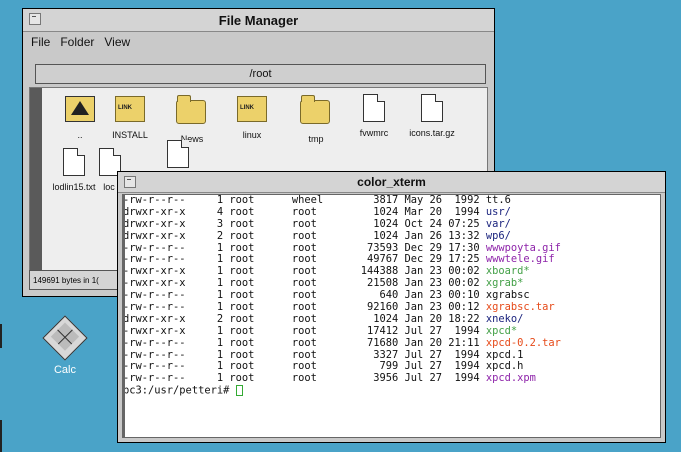 Image resolution: width=681 pixels, height=452 pixels. Describe the element at coordinates (432, 133) in the screenshot. I see `file-name: icons.tar.gz` at that location.